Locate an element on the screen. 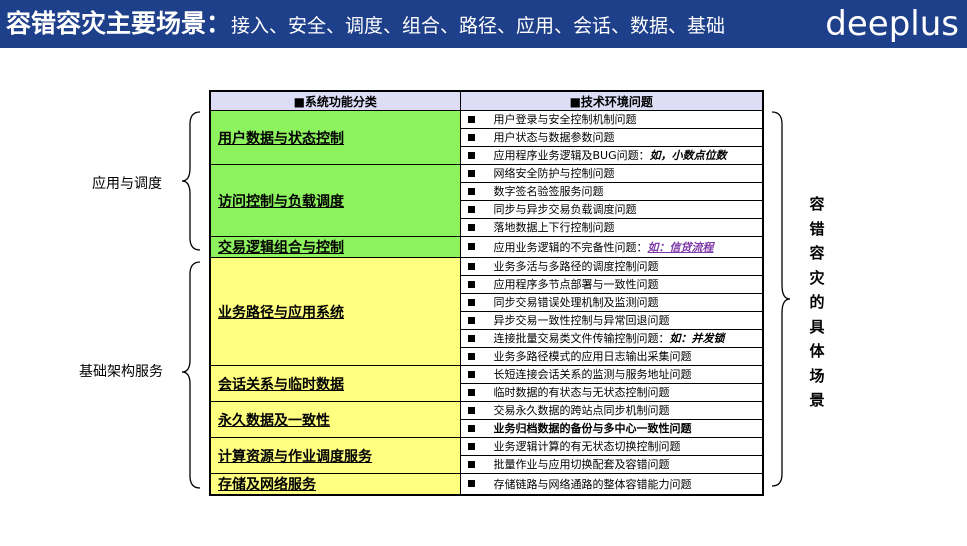 The width and height of the screenshot is (967, 546). issue-cell: 业务归档数据的备份与多中心一致性问题 is located at coordinates (611, 428).